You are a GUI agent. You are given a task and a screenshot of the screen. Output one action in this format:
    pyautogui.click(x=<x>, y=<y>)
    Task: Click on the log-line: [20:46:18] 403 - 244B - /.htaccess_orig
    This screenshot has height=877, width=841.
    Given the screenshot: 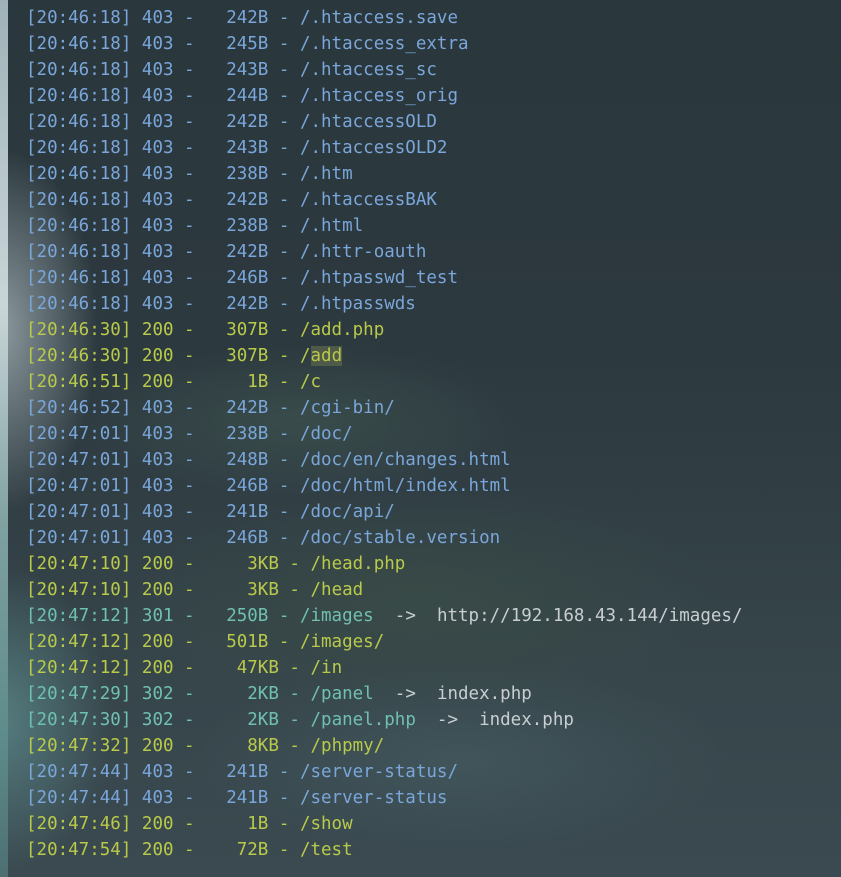 What is the action you would take?
    pyautogui.click(x=242, y=96)
    